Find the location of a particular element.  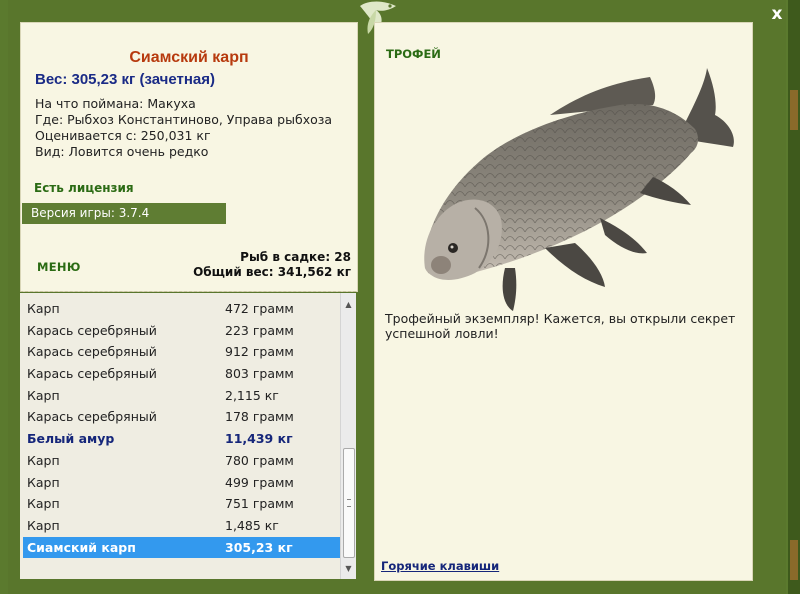

scroll-down-icon: ▼ is located at coordinates (348, 568).